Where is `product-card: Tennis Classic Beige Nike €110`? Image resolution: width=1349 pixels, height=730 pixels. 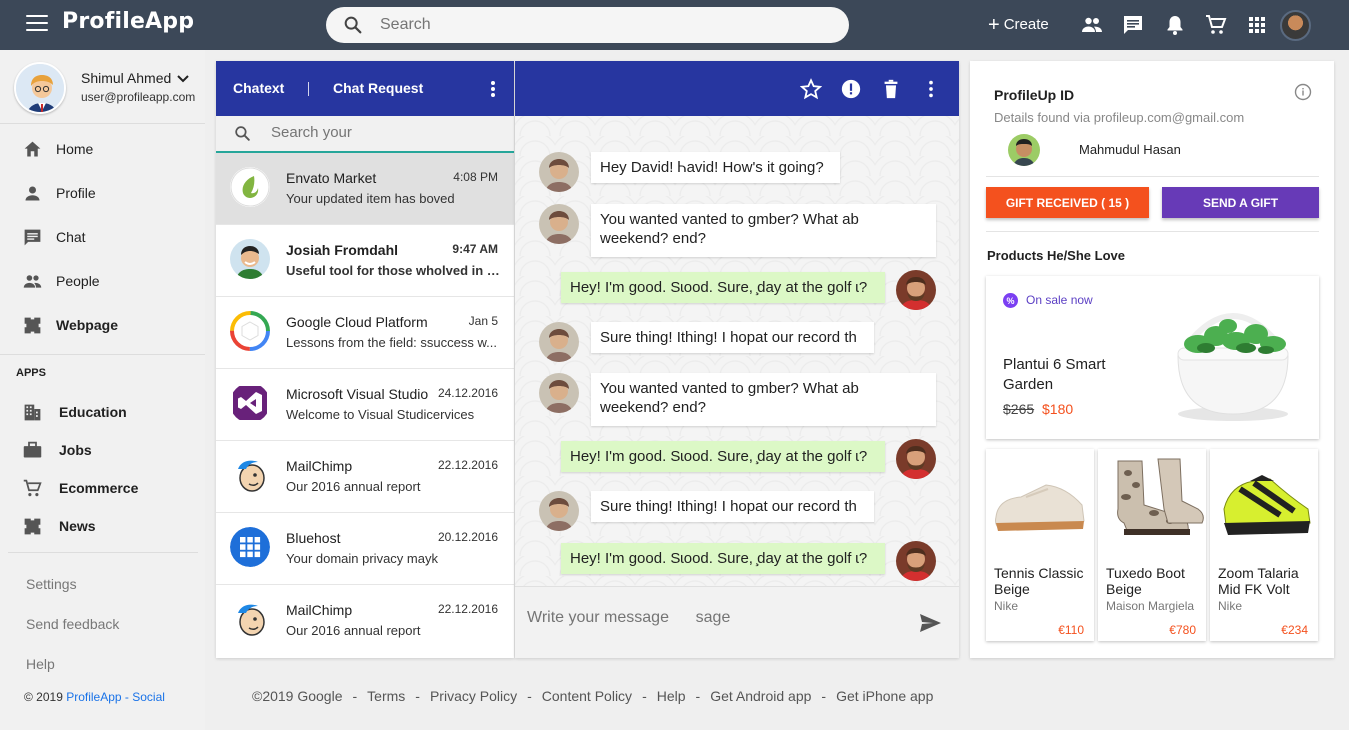
product-card: Tennis Classic Beige Nike €110 is located at coordinates (1040, 545).